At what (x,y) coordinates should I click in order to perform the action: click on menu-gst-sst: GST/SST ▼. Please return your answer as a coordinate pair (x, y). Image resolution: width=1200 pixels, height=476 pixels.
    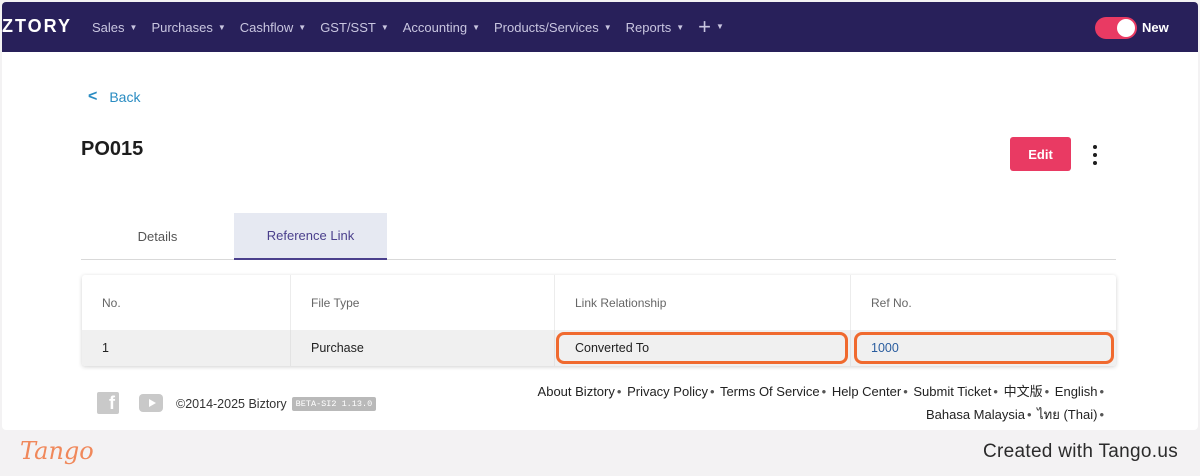
    Looking at the image, I should click on (354, 27).